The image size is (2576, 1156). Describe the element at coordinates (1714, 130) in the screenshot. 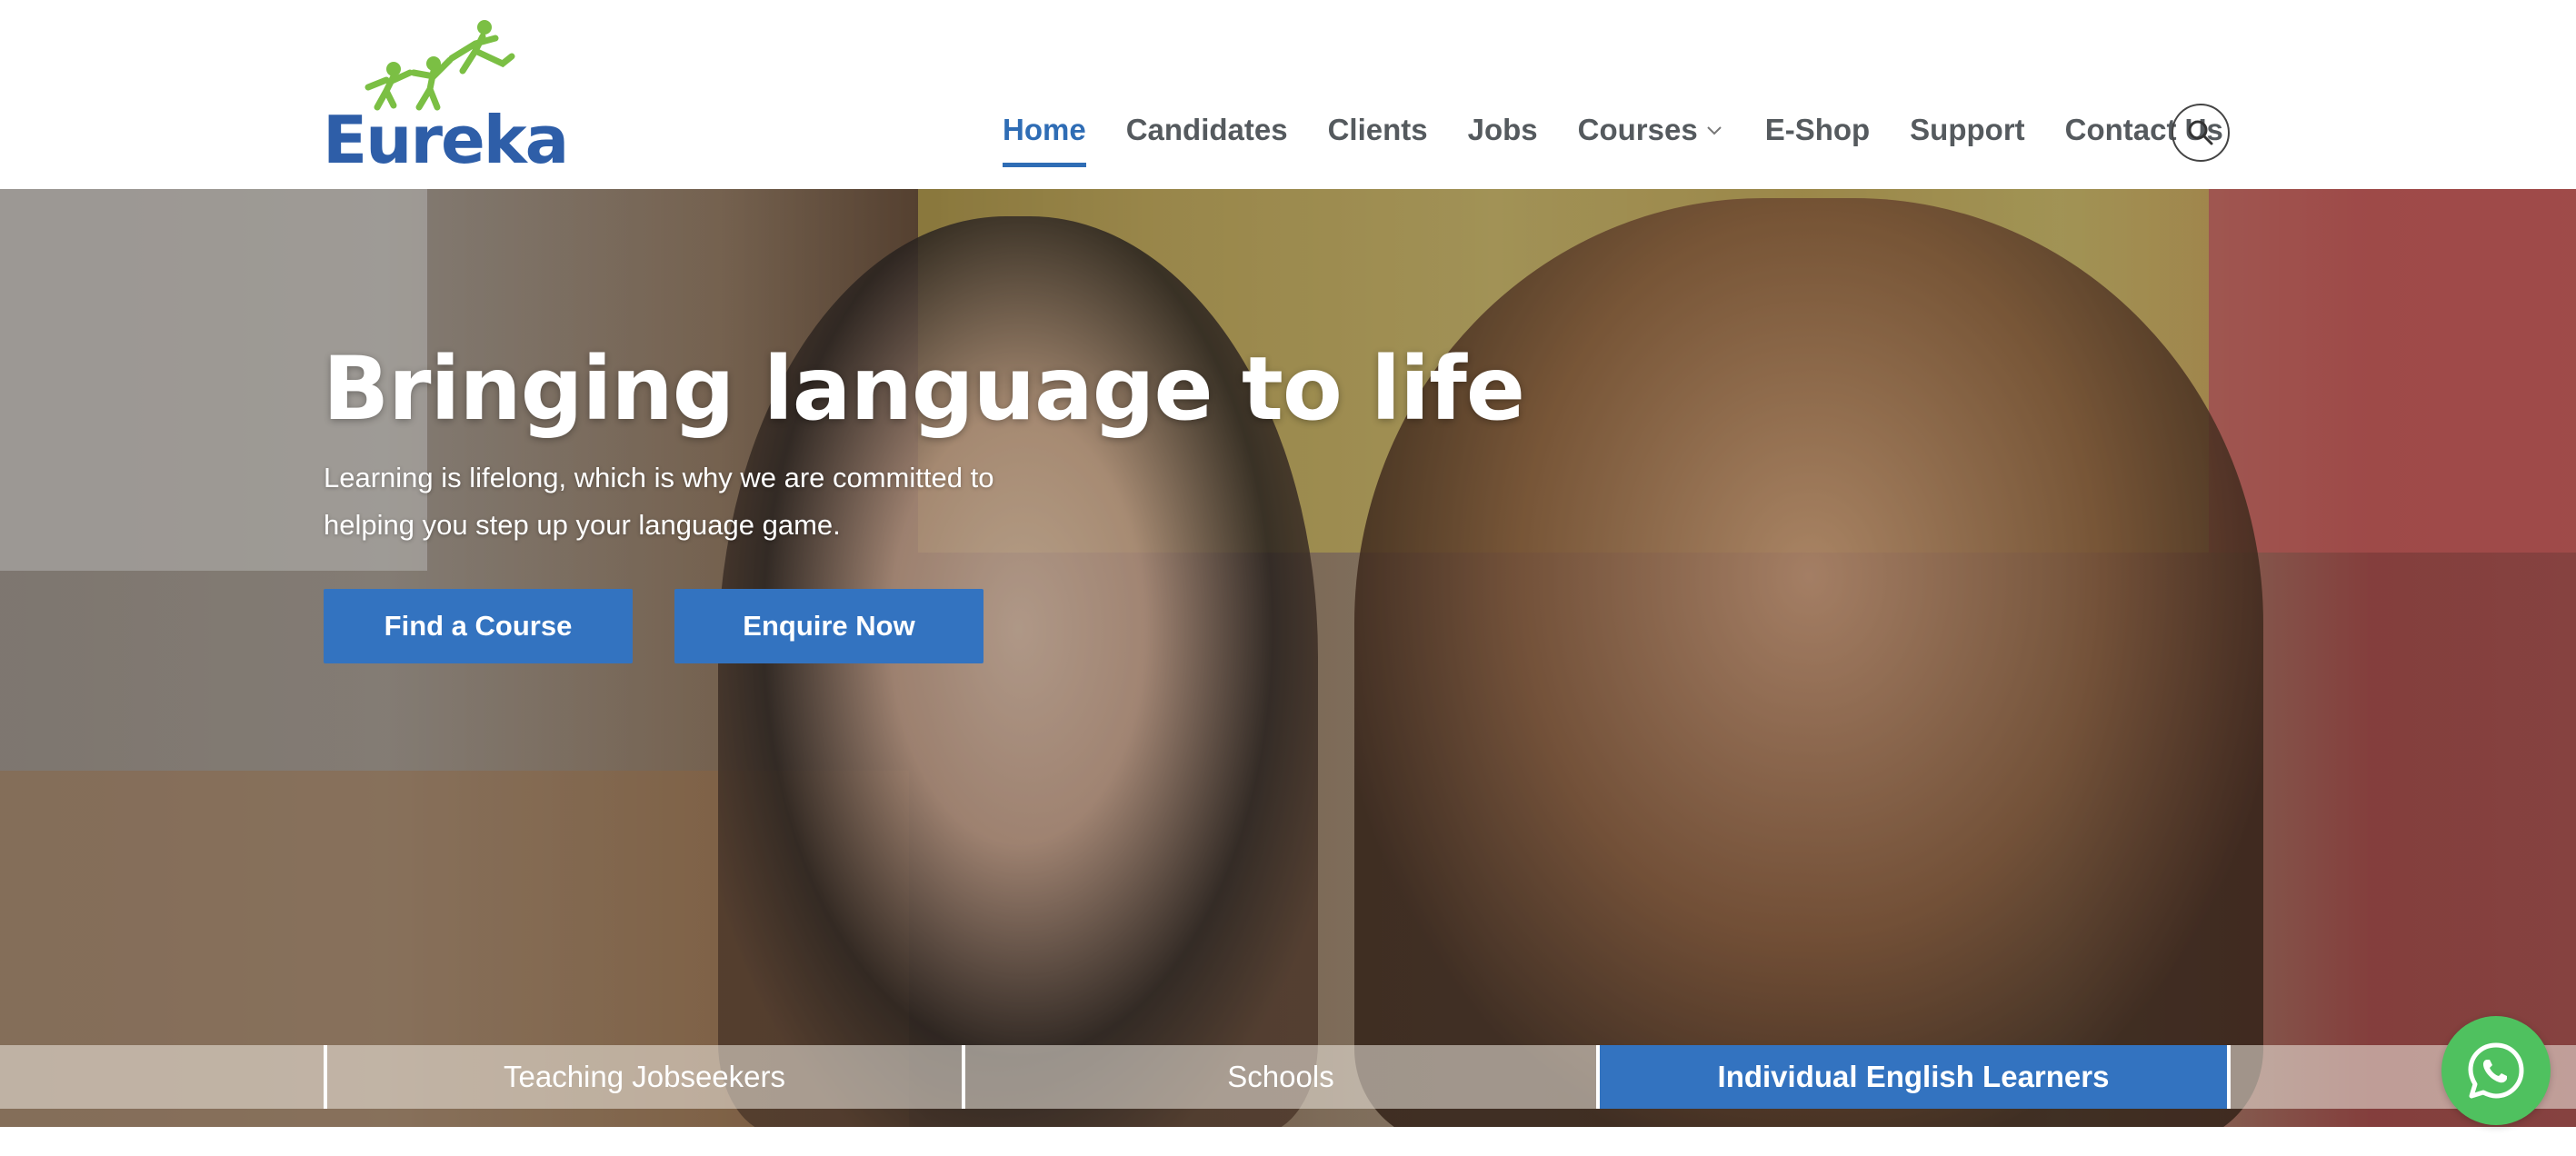

I see `chevron-down-icon` at that location.